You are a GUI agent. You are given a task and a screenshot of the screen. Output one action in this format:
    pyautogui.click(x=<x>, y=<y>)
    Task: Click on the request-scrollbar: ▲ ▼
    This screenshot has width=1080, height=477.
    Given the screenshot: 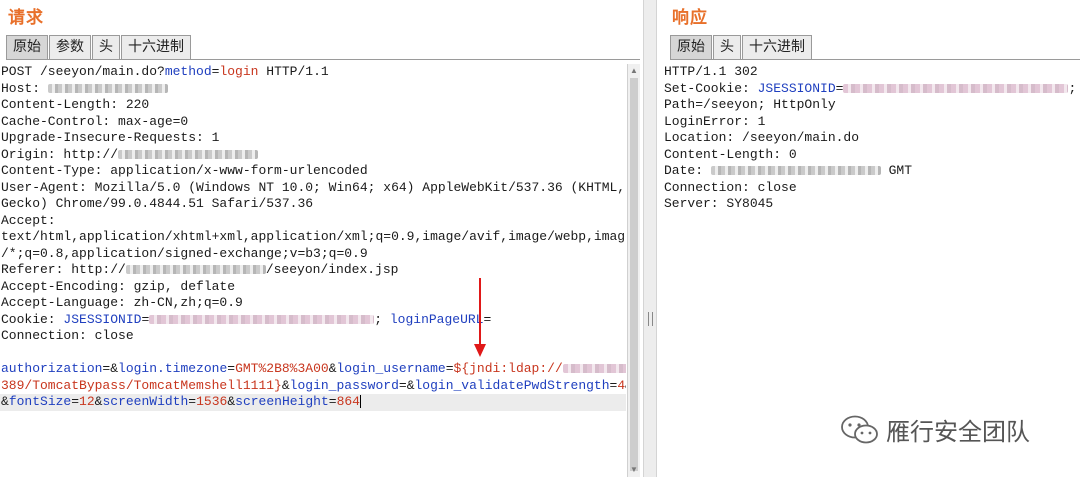 What is the action you would take?
    pyautogui.click(x=633, y=270)
    